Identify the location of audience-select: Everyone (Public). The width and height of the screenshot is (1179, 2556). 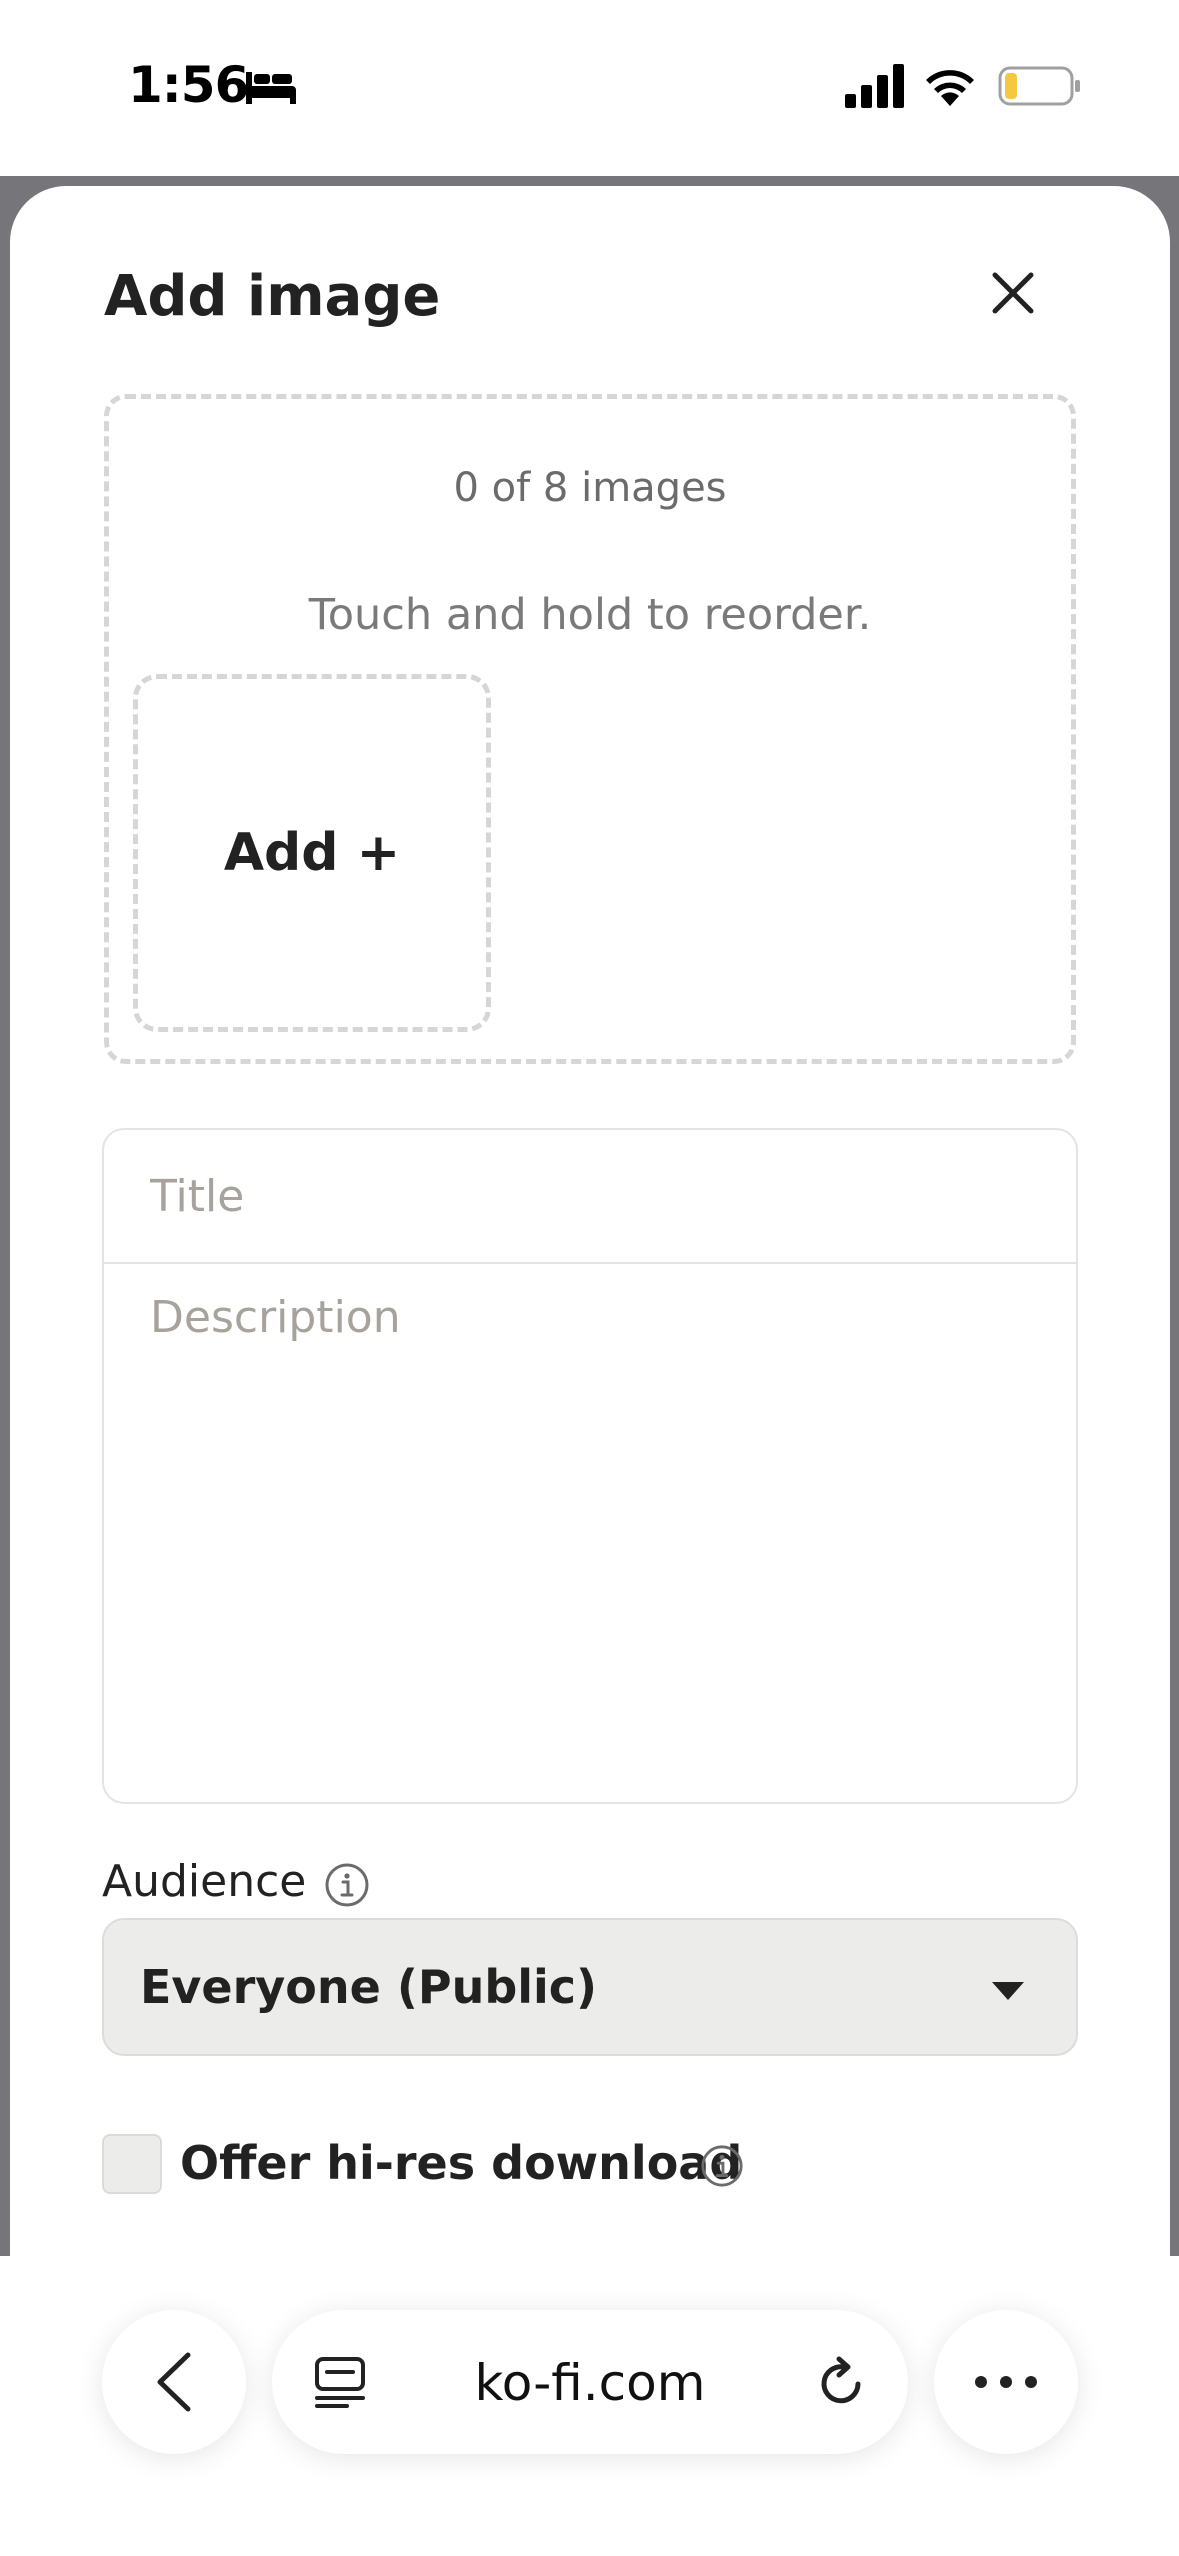
(590, 1987).